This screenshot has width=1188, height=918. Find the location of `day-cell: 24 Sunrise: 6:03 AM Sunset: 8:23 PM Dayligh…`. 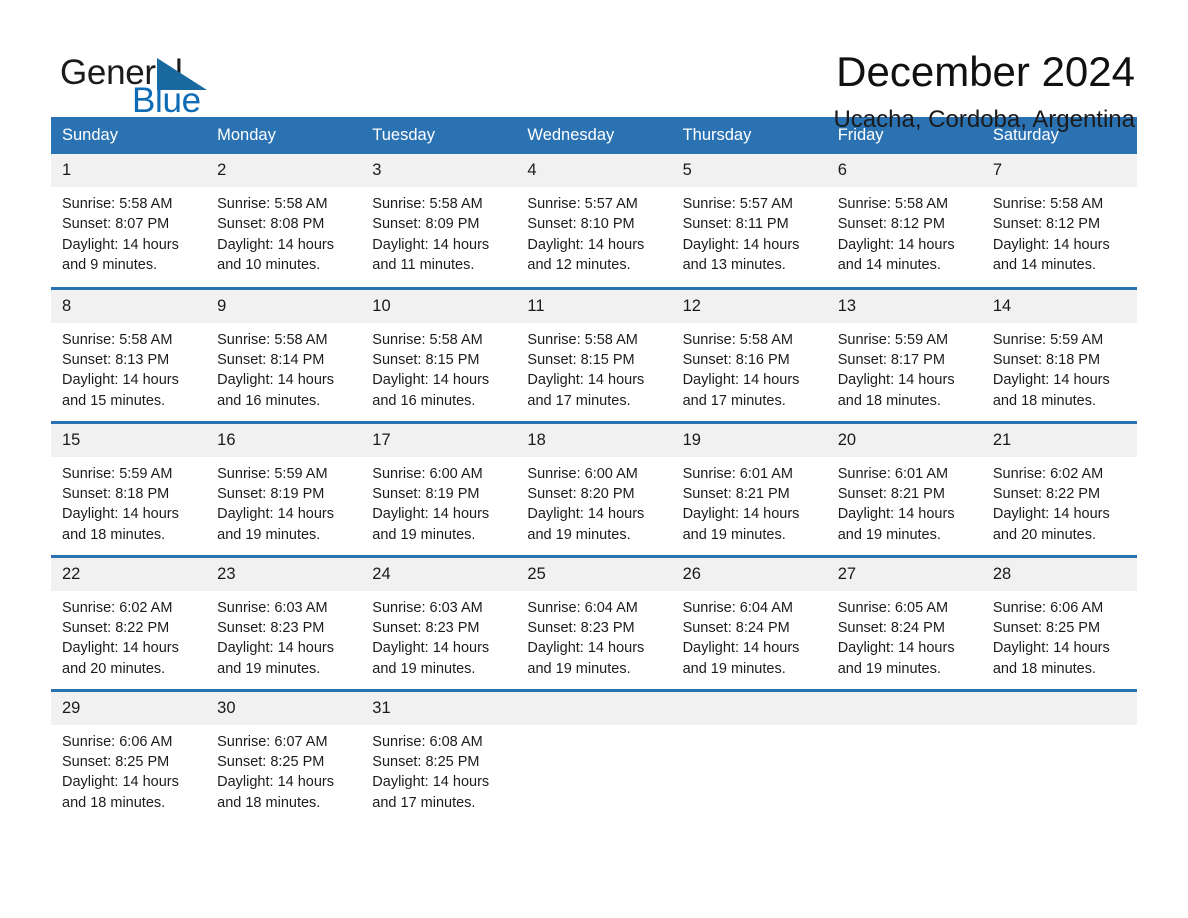

day-cell: 24 Sunrise: 6:03 AM Sunset: 8:23 PM Dayligh… is located at coordinates (439, 622).